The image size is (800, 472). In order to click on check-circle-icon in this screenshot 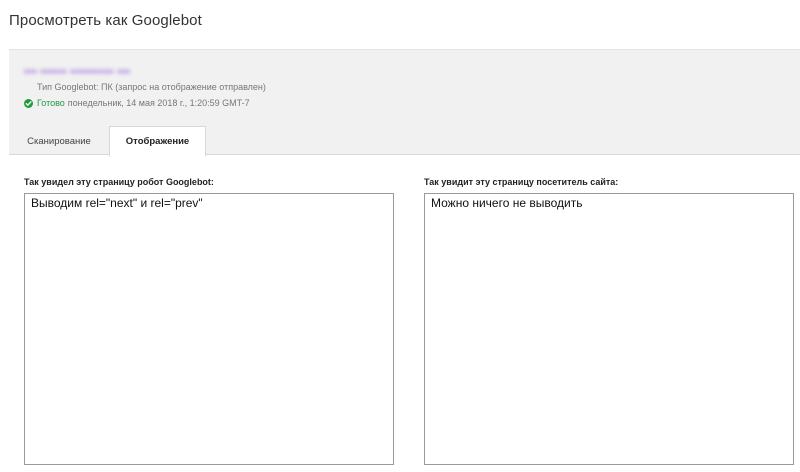, I will do `click(28, 103)`.